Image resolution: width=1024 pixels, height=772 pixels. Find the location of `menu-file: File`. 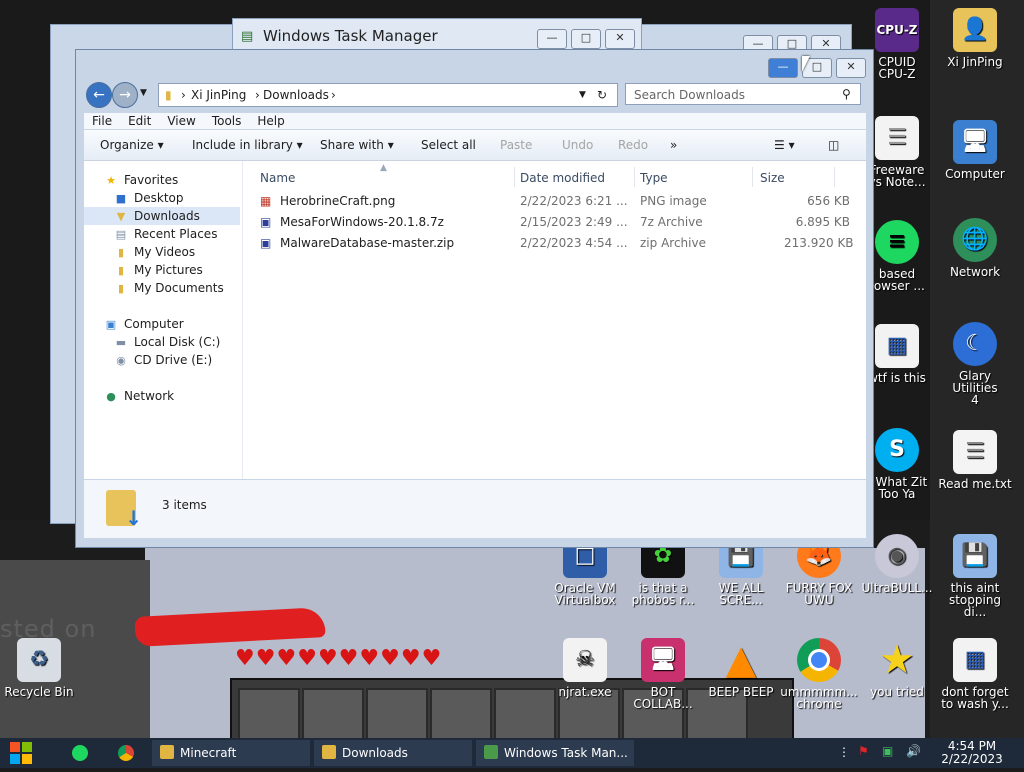

menu-file: File is located at coordinates (102, 121).